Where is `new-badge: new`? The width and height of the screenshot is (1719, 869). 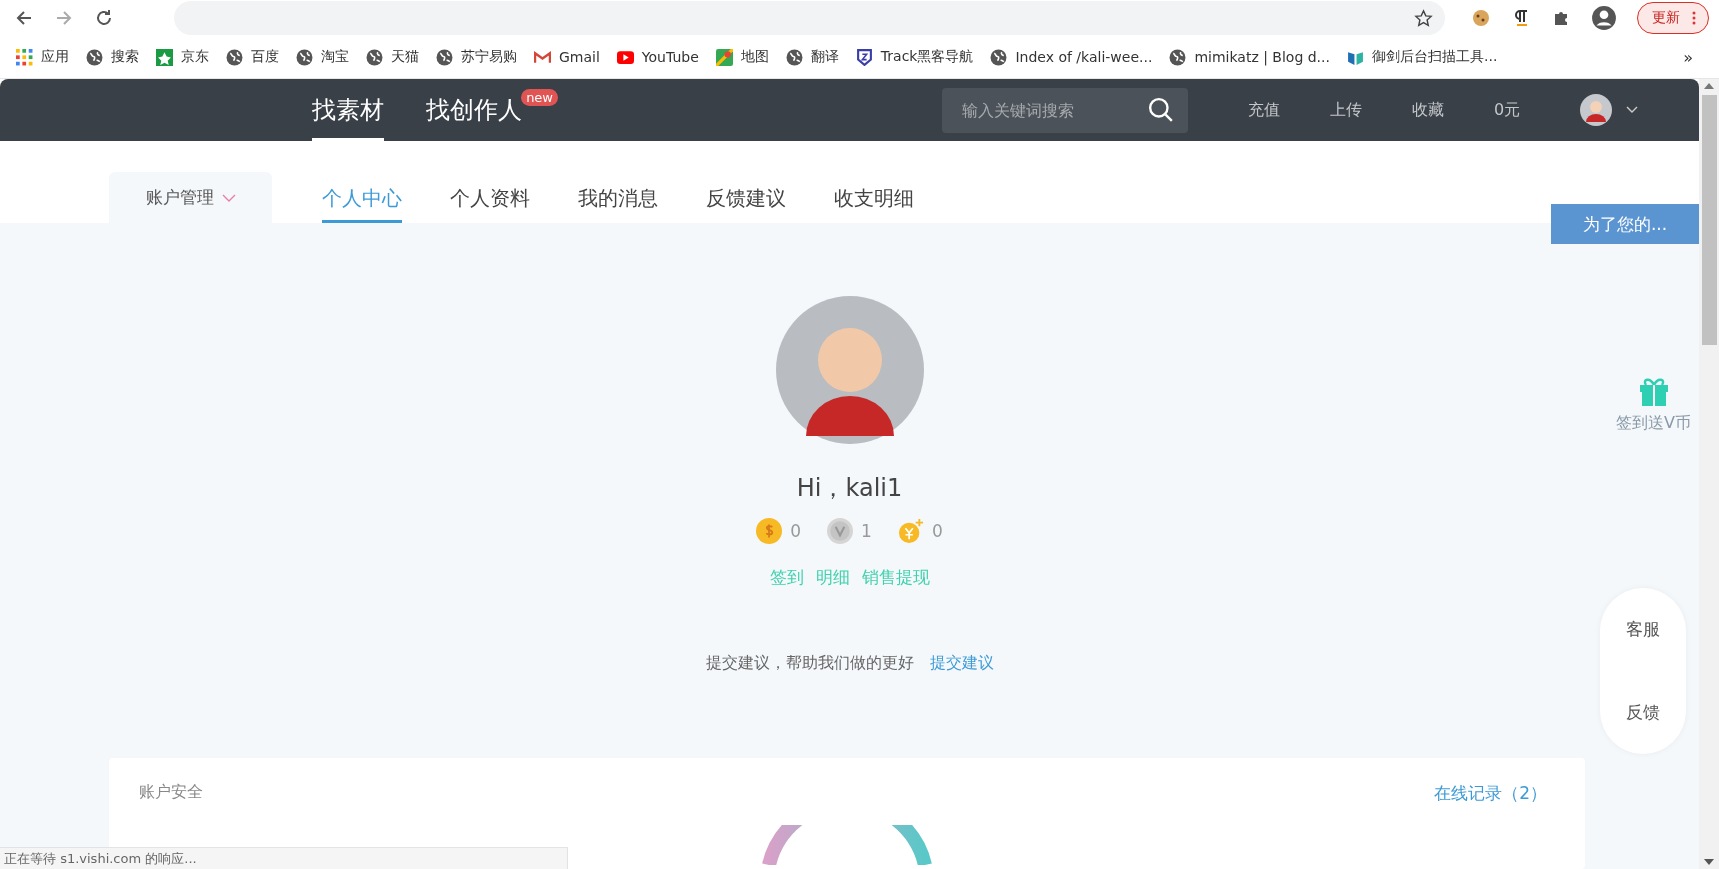 new-badge: new is located at coordinates (539, 97).